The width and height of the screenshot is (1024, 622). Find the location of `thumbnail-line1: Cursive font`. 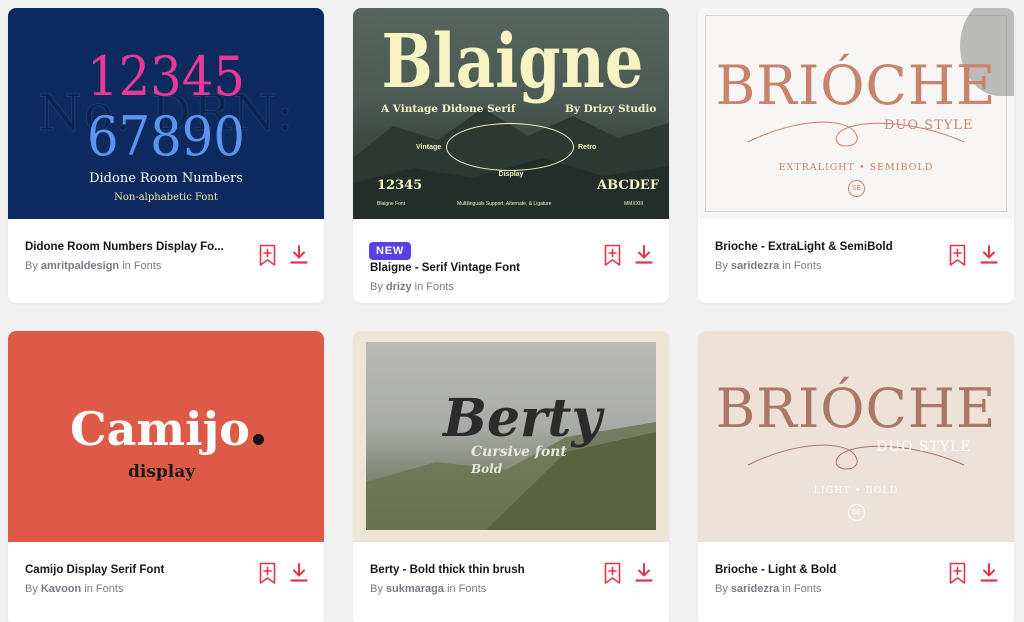

thumbnail-line1: Cursive font is located at coordinates (519, 452).